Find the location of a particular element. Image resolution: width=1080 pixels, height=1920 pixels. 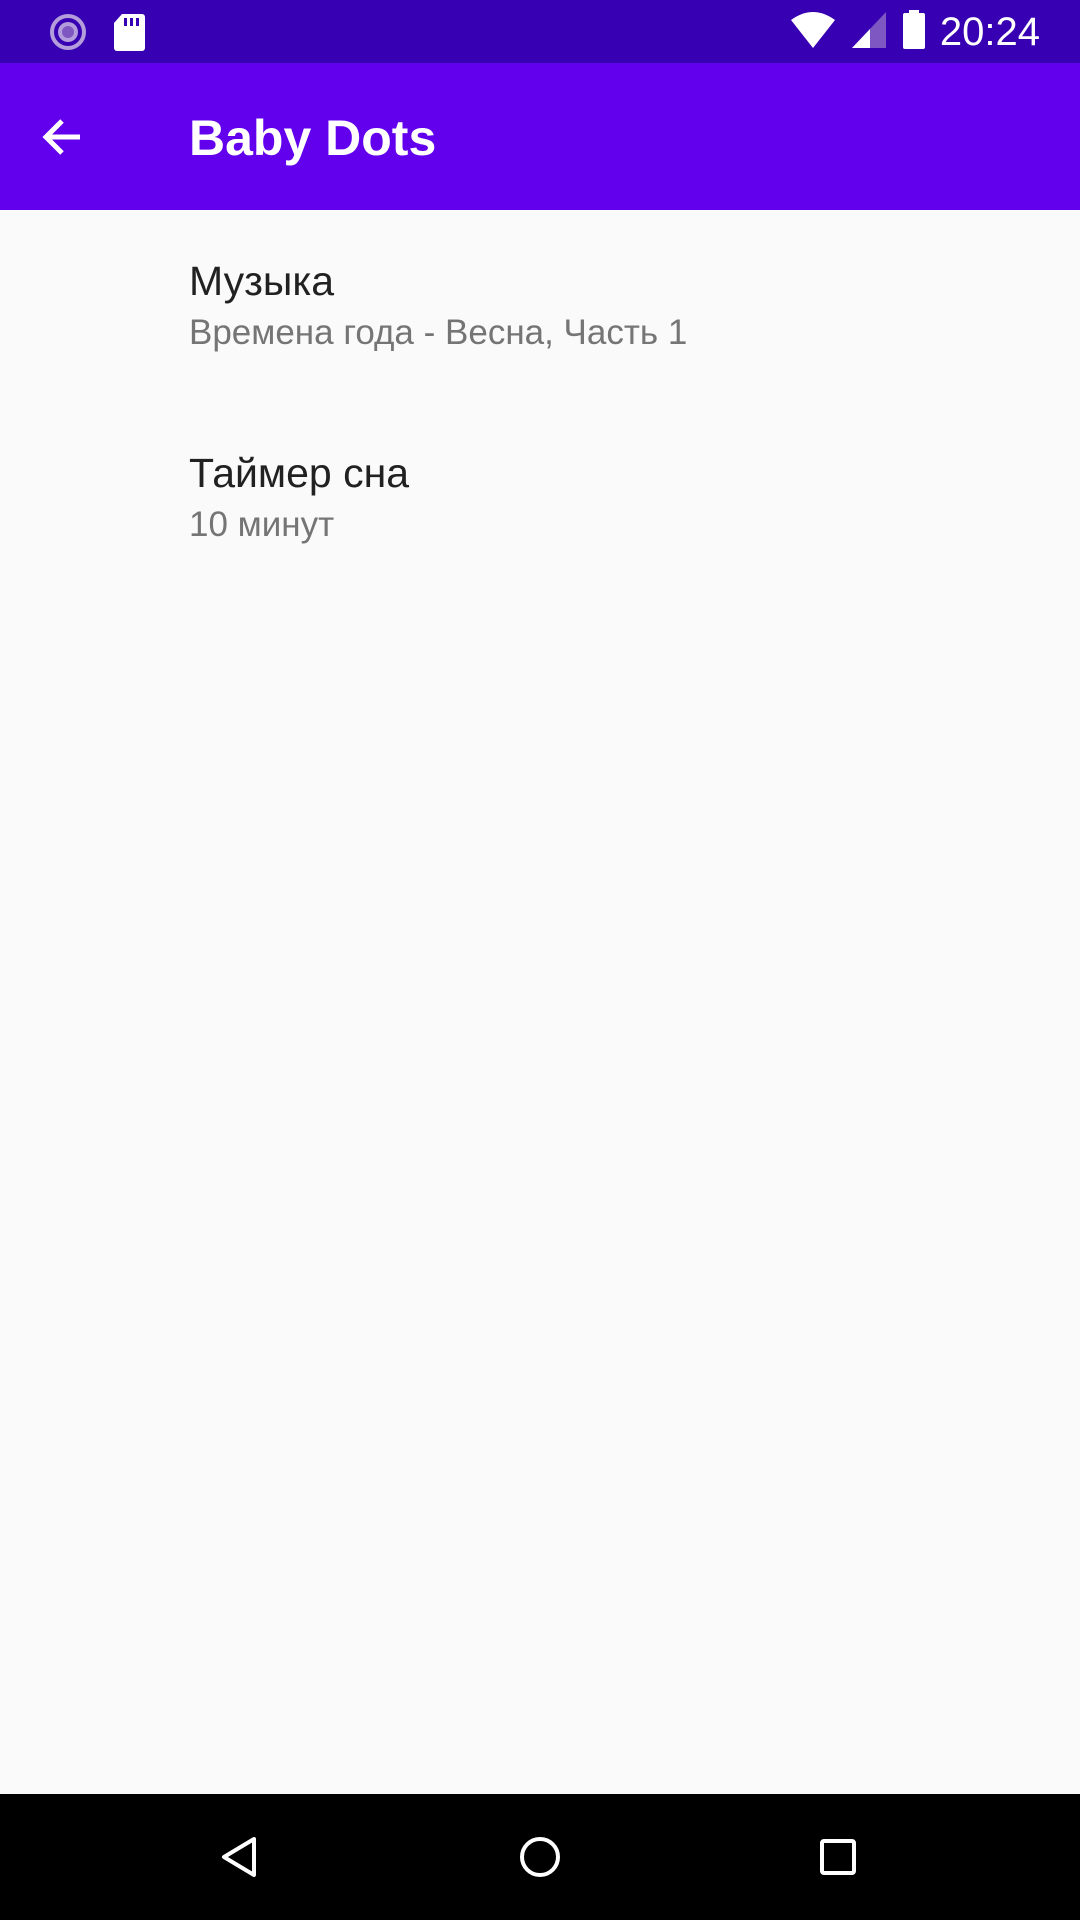

nav-home-button is located at coordinates (540, 1857).